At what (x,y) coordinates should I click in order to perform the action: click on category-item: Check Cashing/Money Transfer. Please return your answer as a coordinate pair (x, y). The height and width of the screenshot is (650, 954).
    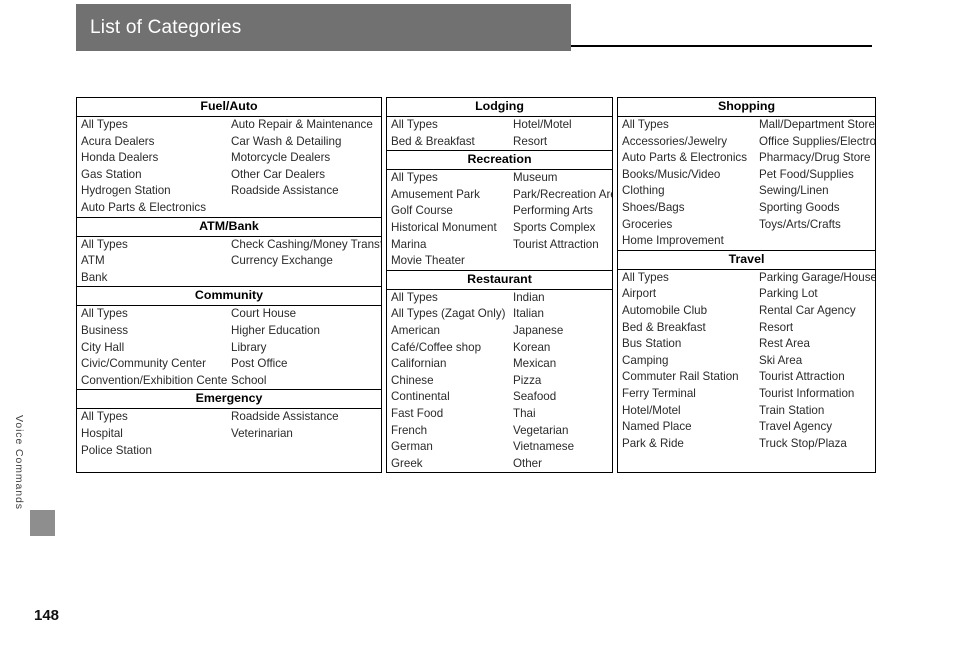
    Looking at the image, I should click on (306, 244).